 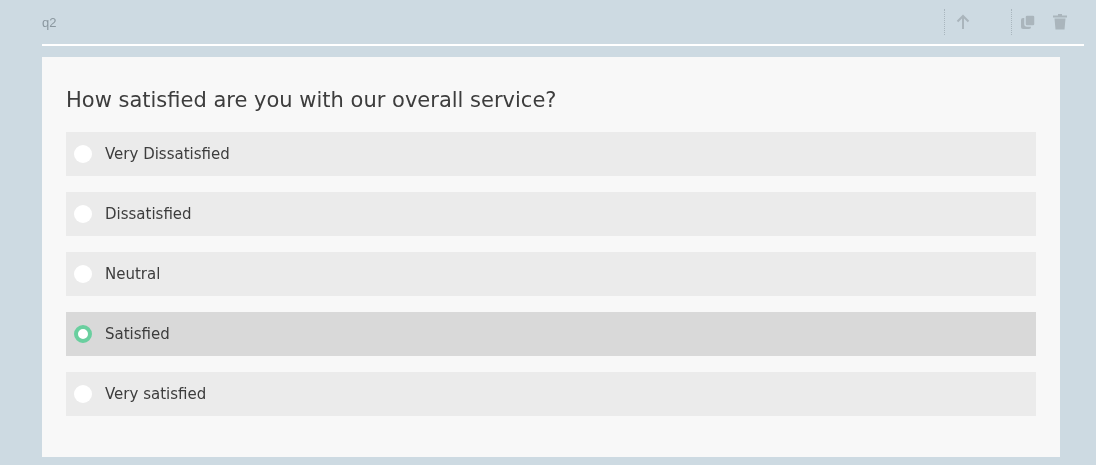 What do you see at coordinates (50, 22) in the screenshot?
I see `question-id: q2` at bounding box center [50, 22].